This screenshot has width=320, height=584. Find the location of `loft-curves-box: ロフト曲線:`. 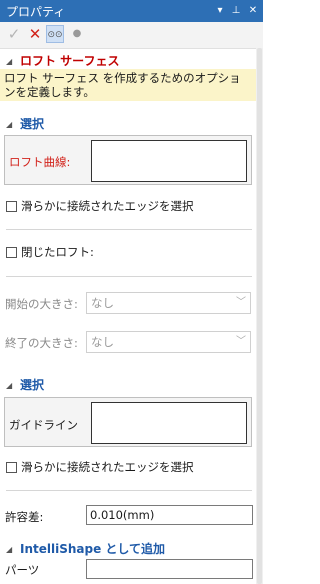

loft-curves-box: ロフト曲線: is located at coordinates (128, 160).